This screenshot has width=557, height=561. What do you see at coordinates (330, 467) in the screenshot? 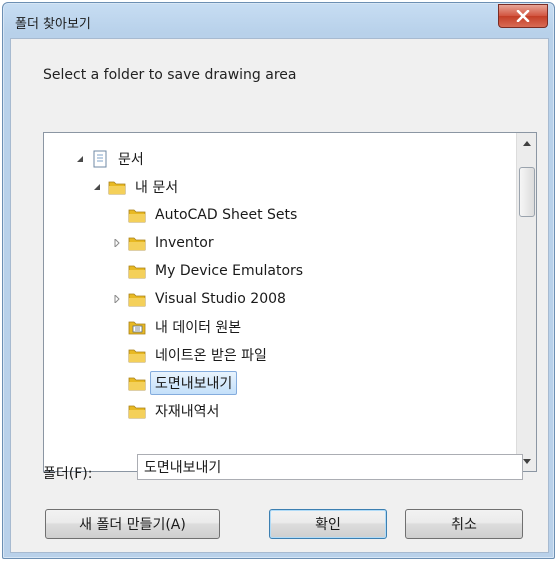
I see `folder-name-input` at bounding box center [330, 467].